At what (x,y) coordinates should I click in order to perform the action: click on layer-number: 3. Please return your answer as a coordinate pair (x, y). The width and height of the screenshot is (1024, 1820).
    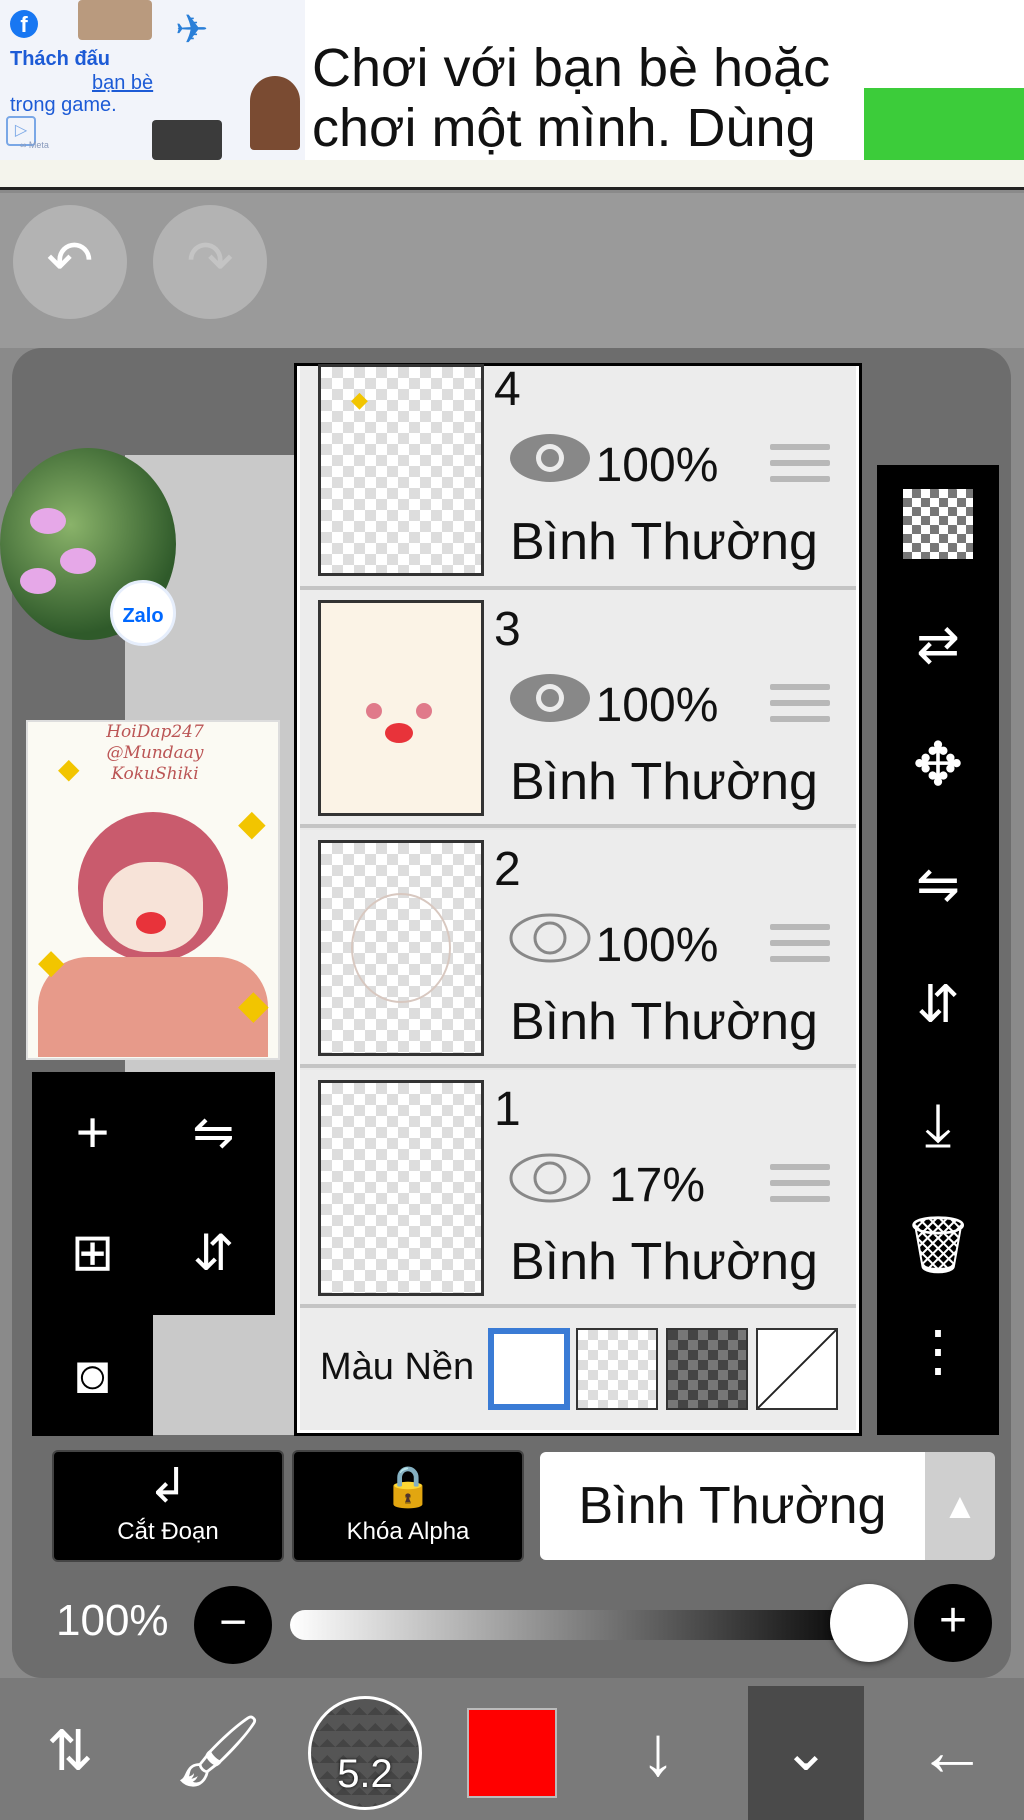
    Looking at the image, I should click on (507, 629).